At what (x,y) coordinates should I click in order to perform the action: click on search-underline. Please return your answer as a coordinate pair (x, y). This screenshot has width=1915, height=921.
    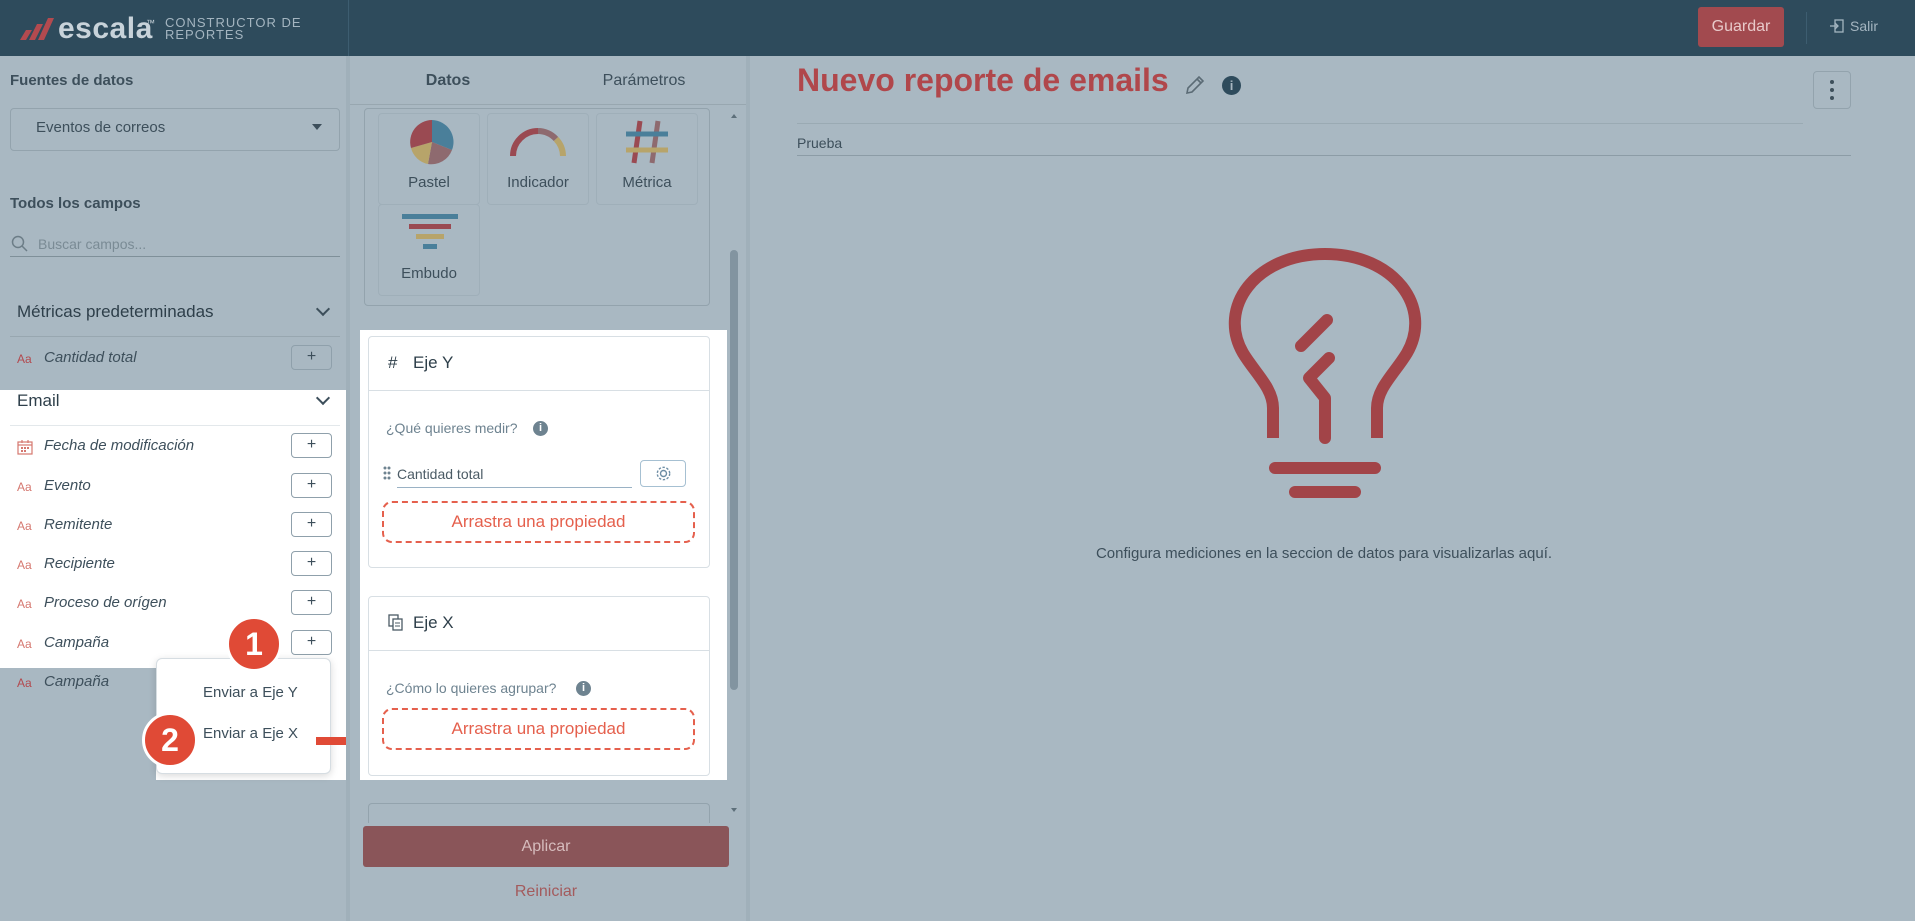
    Looking at the image, I should click on (175, 256).